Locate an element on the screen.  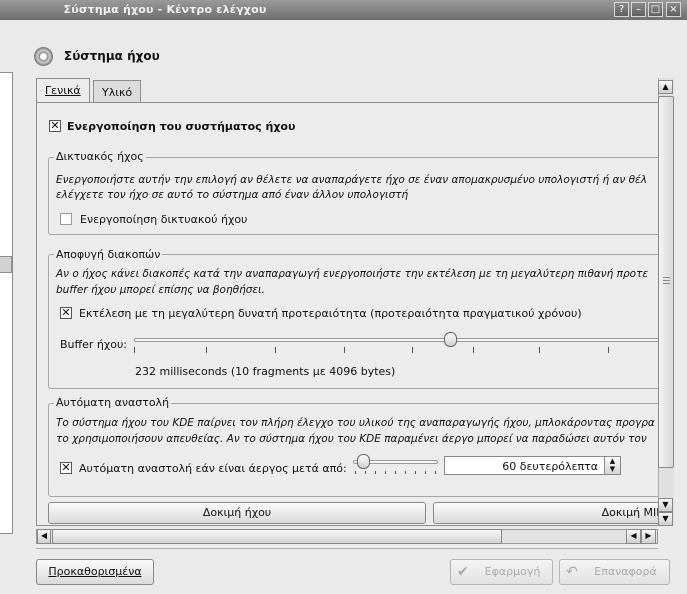
auto-suspend-spin-value: 60 δευτερόλεπτα is located at coordinates (550, 466).